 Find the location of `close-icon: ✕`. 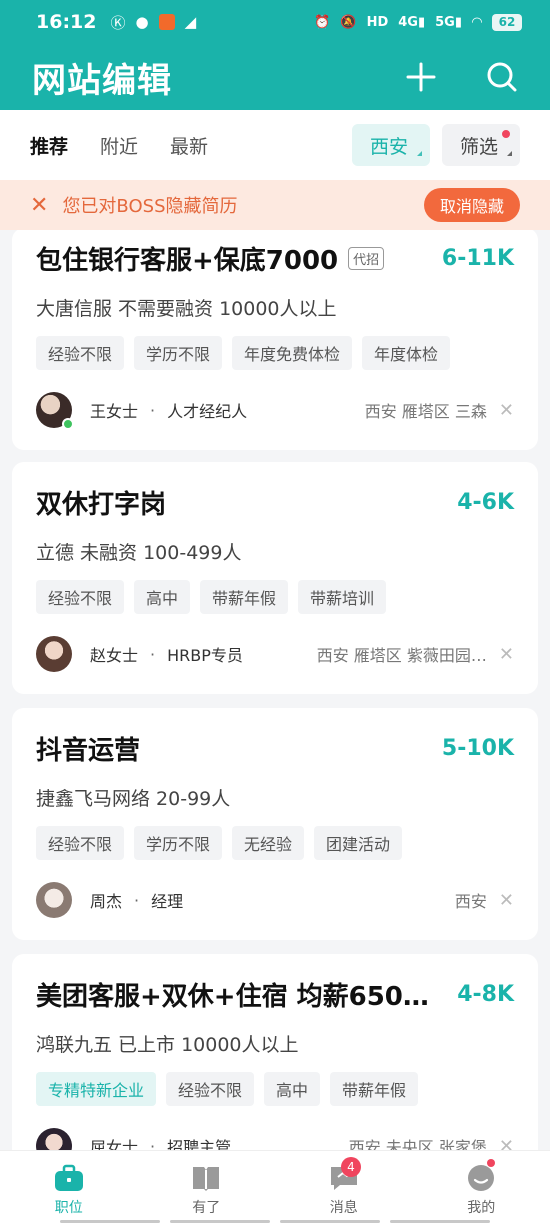

close-icon: ✕ is located at coordinates (39, 205).